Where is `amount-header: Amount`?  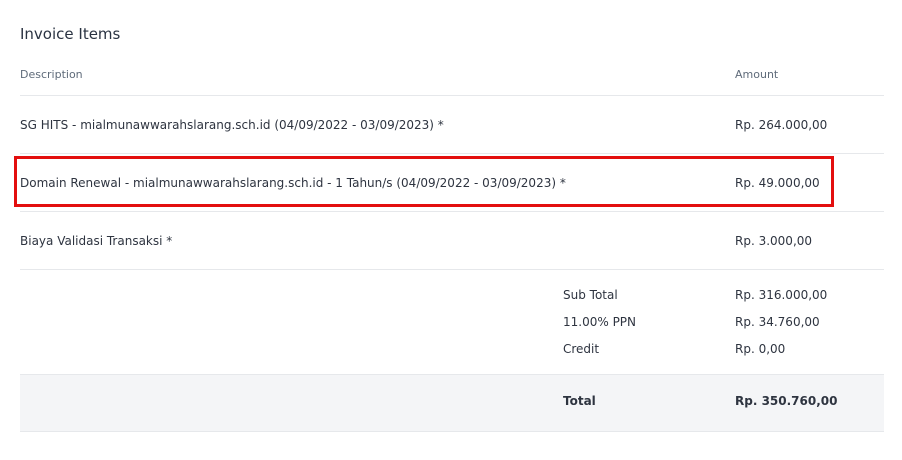
amount-header: Amount is located at coordinates (757, 74).